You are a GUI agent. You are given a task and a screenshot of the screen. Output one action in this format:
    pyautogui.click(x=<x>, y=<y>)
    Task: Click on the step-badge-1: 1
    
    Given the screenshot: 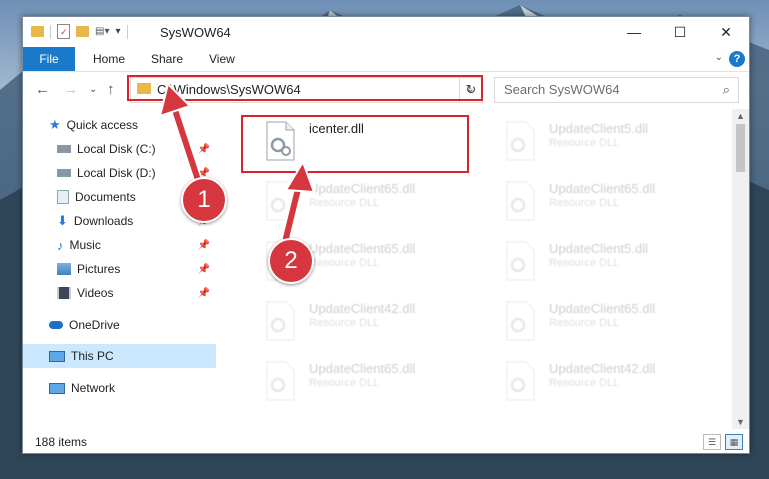 What is the action you would take?
    pyautogui.click(x=204, y=200)
    